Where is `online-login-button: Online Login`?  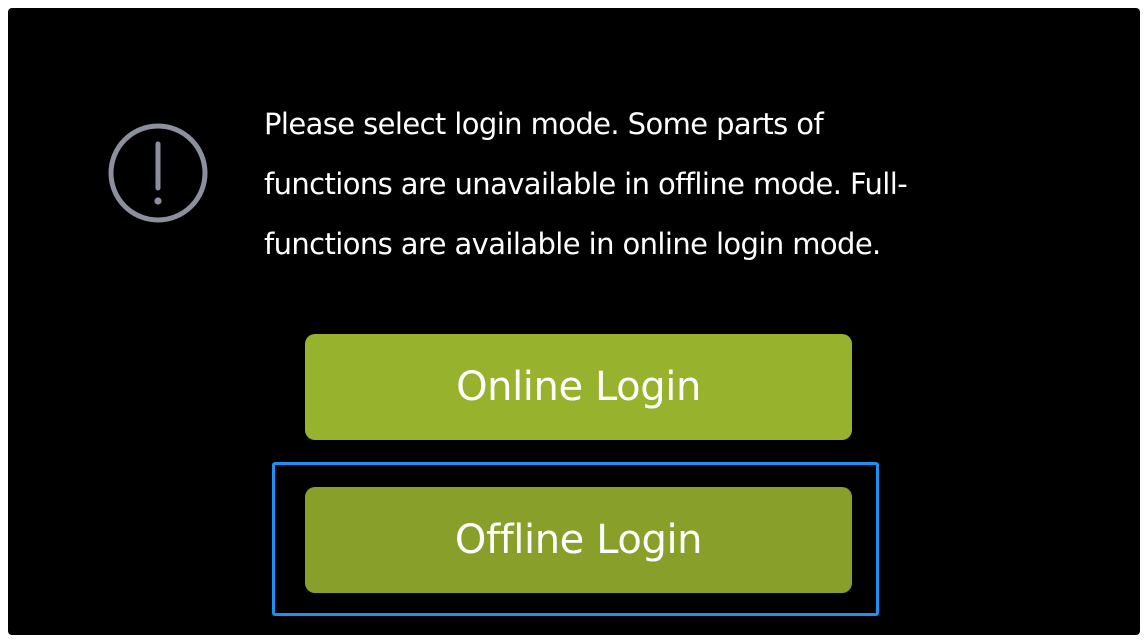
online-login-button: Online Login is located at coordinates (578, 387).